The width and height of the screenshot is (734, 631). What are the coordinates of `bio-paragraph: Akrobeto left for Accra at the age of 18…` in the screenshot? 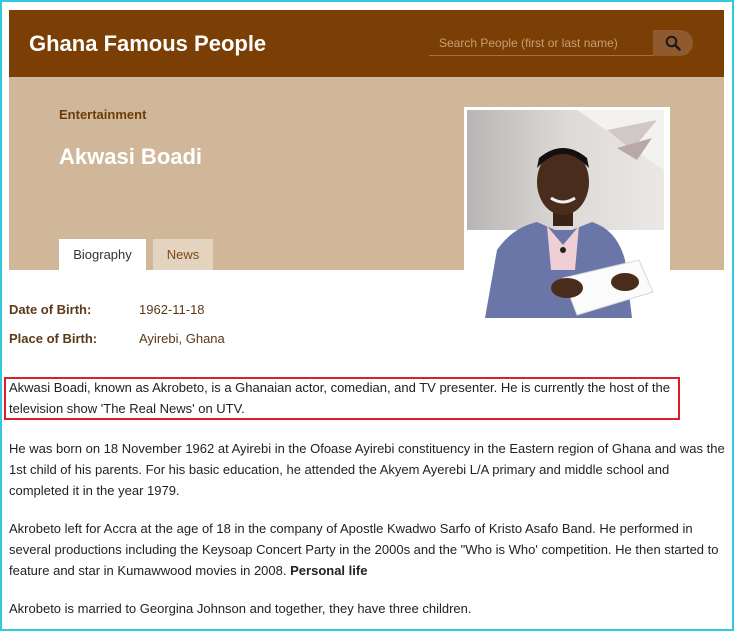 It's located at (367, 549).